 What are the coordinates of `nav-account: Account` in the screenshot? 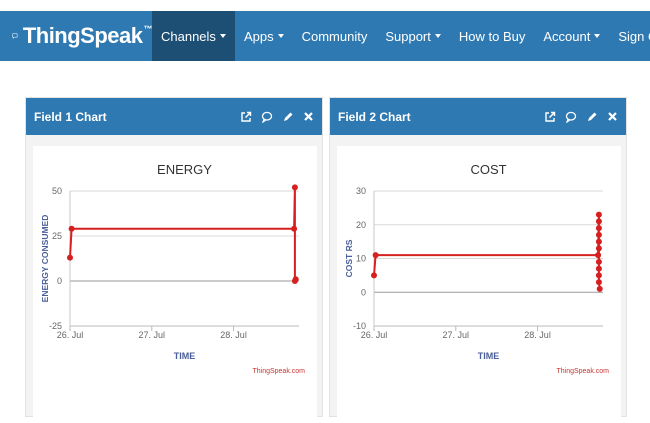 It's located at (571, 36).